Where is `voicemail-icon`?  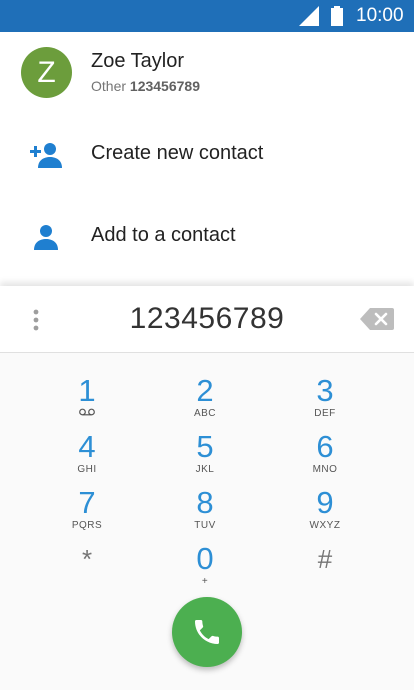 voicemail-icon is located at coordinates (87, 412).